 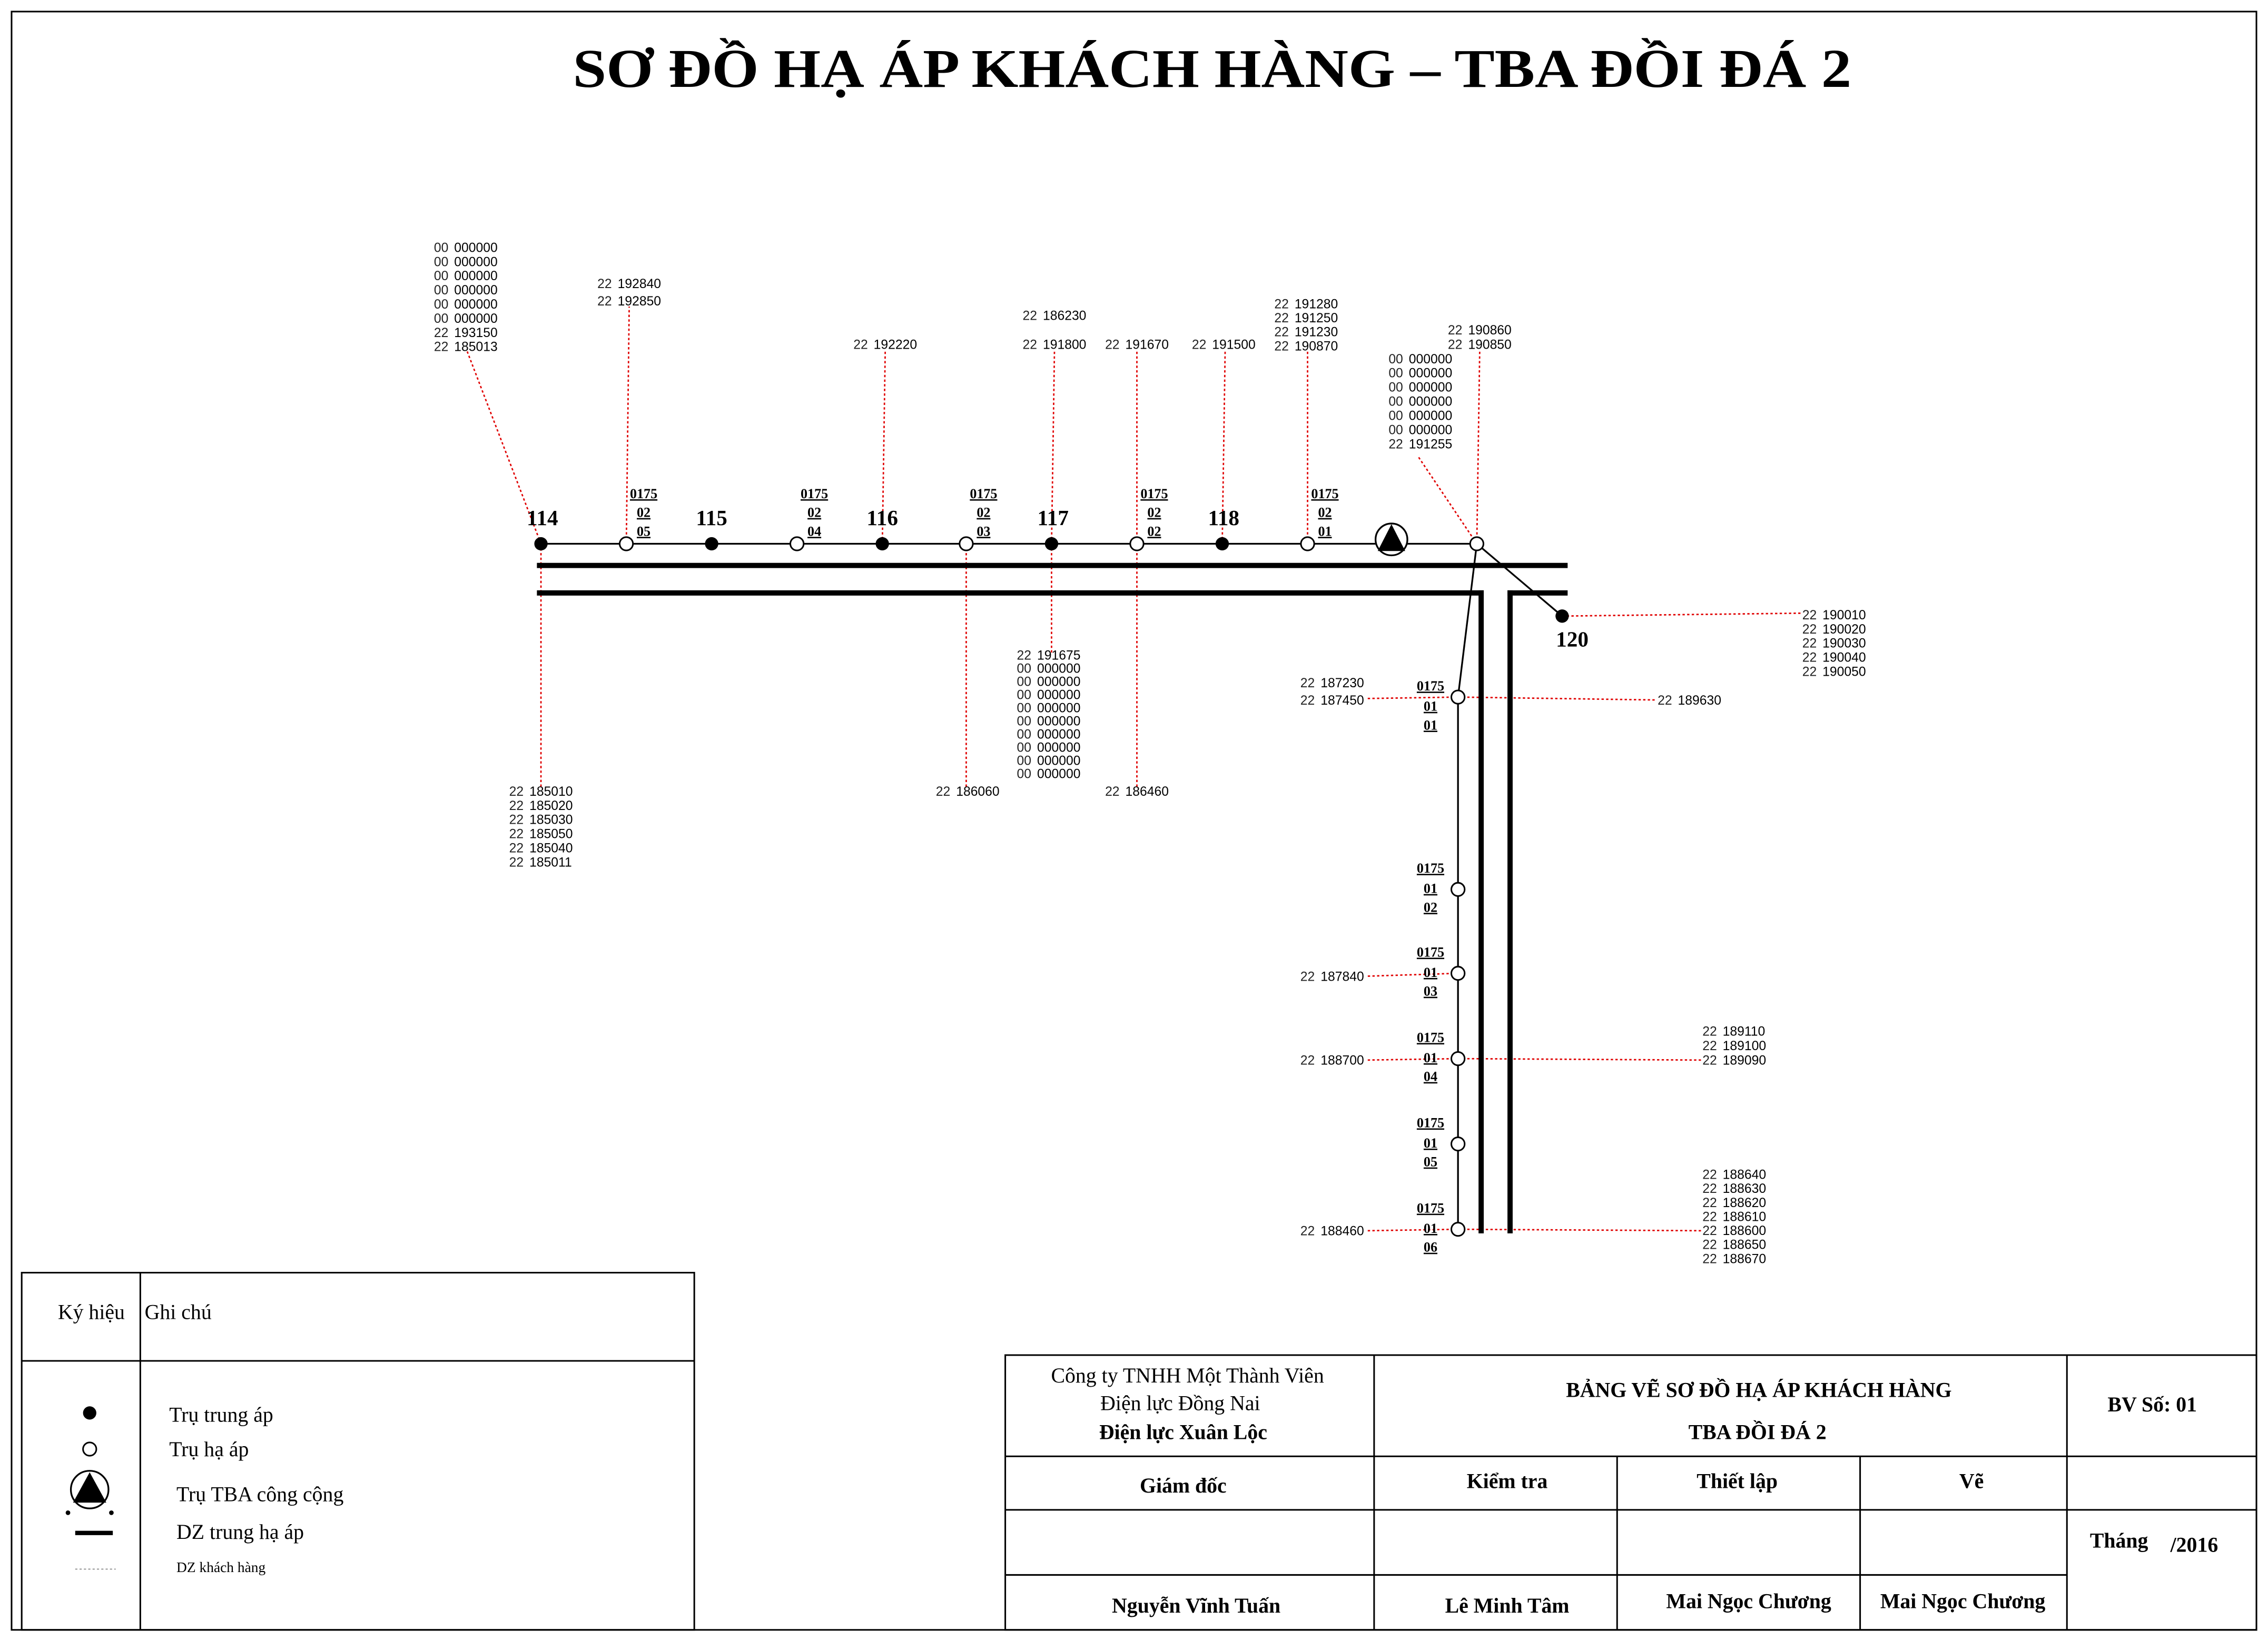 I want to click on legend-header-note: Ghi chú, so click(x=179, y=1311).